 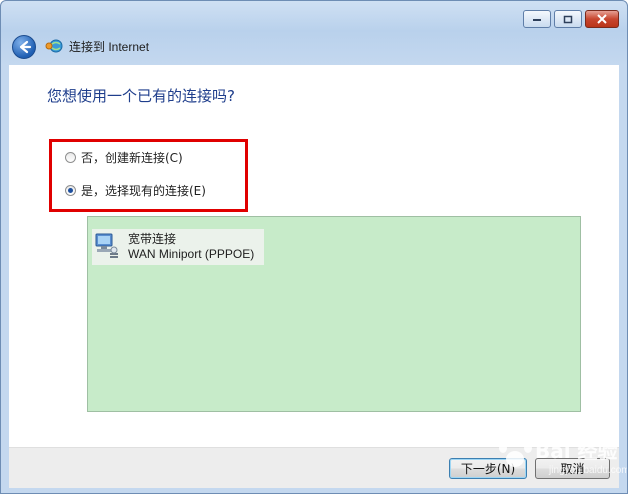 I want to click on connection-name: 宽带连接, so click(x=152, y=239).